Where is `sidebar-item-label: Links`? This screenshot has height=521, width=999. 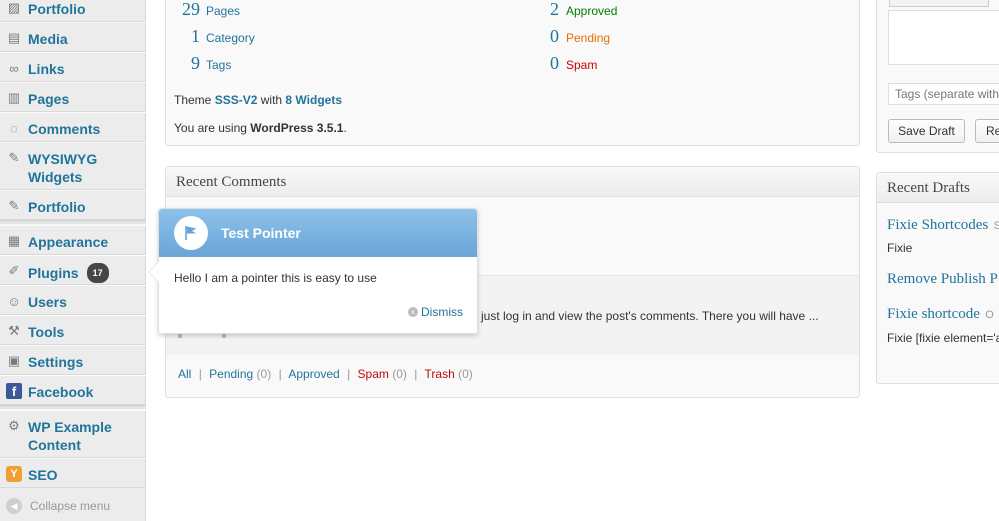 sidebar-item-label: Links is located at coordinates (46, 69).